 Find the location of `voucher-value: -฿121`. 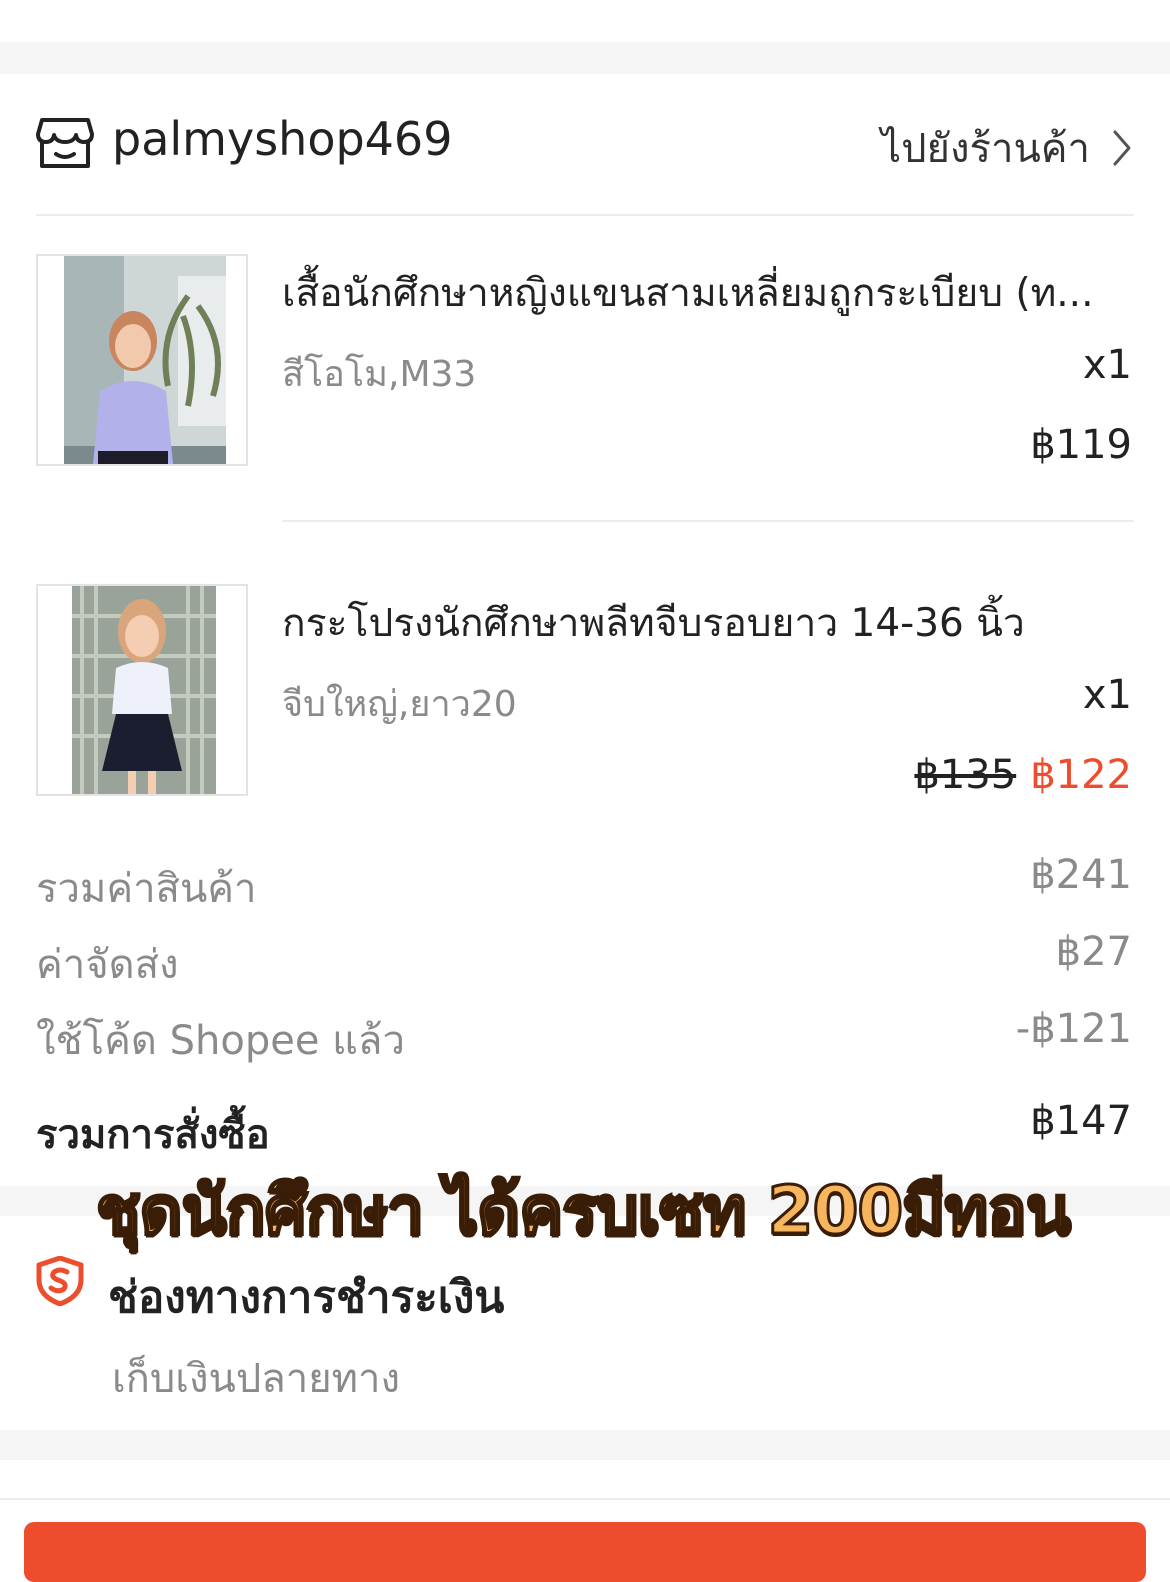

voucher-value: -฿121 is located at coordinates (1073, 1029).